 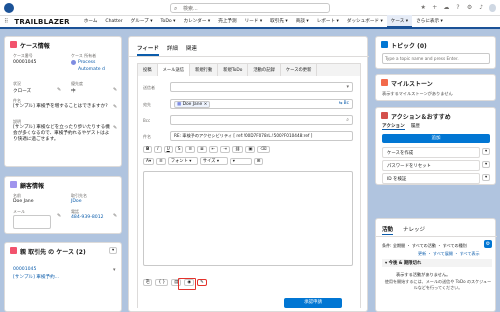 What do you see at coordinates (32, 222) in the screenshot?
I see `email-field` at bounding box center [32, 222].